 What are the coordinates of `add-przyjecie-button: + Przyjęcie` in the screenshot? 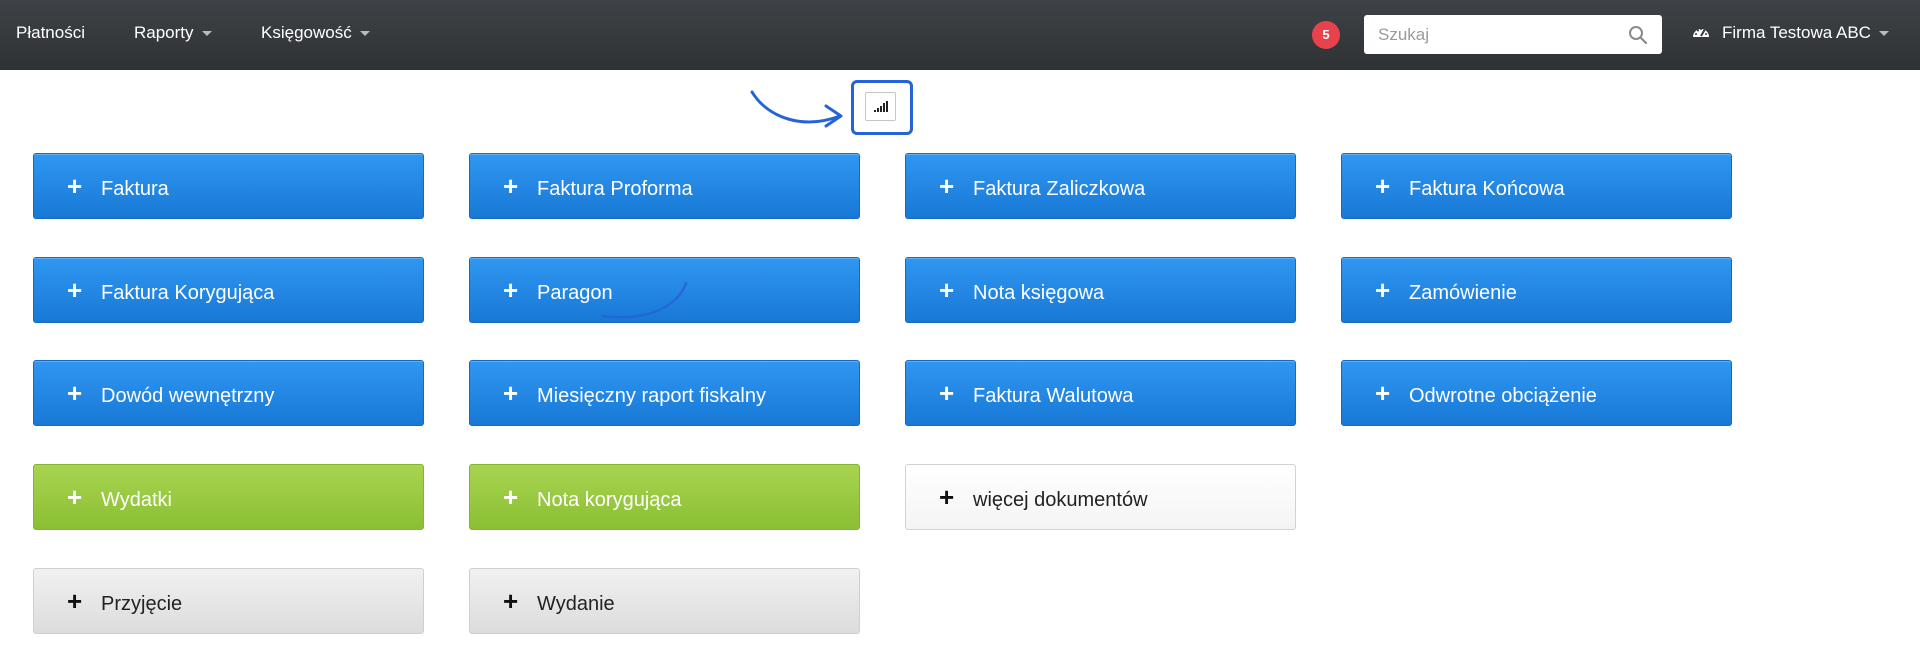 It's located at (228, 601).